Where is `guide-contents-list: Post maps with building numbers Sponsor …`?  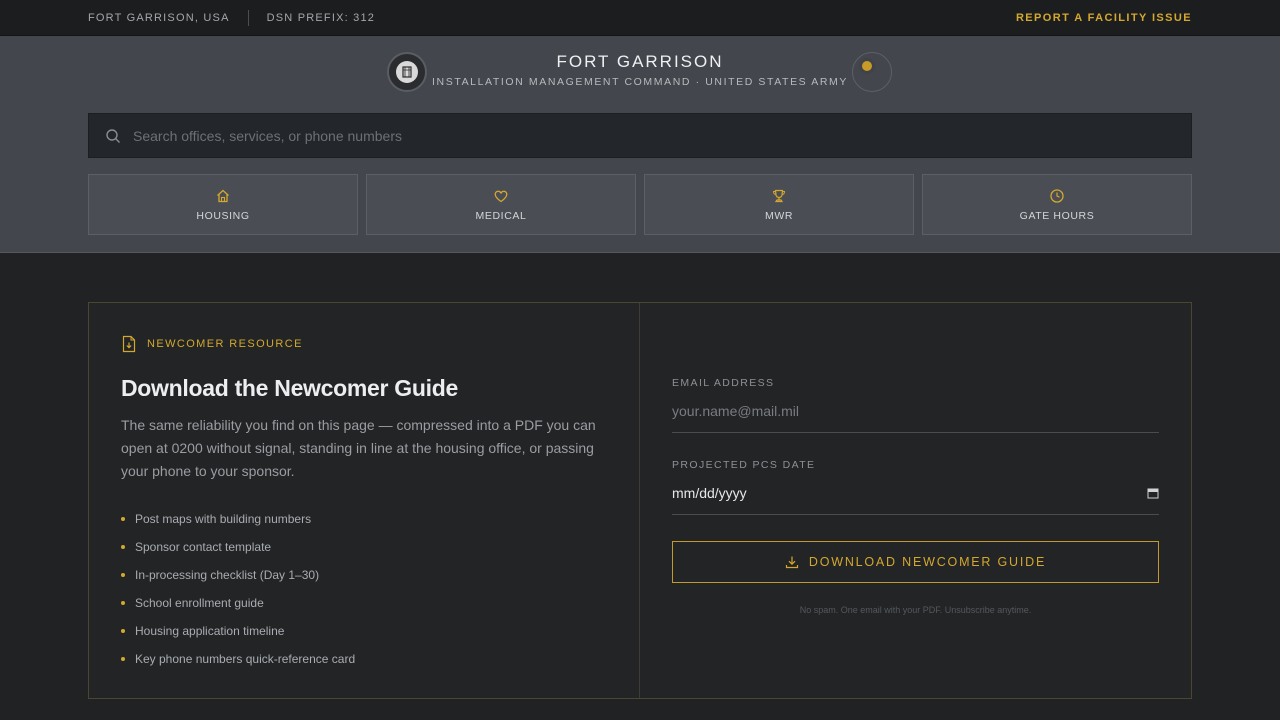
guide-contents-list: Post maps with building numbers Sponsor … is located at coordinates (364, 589).